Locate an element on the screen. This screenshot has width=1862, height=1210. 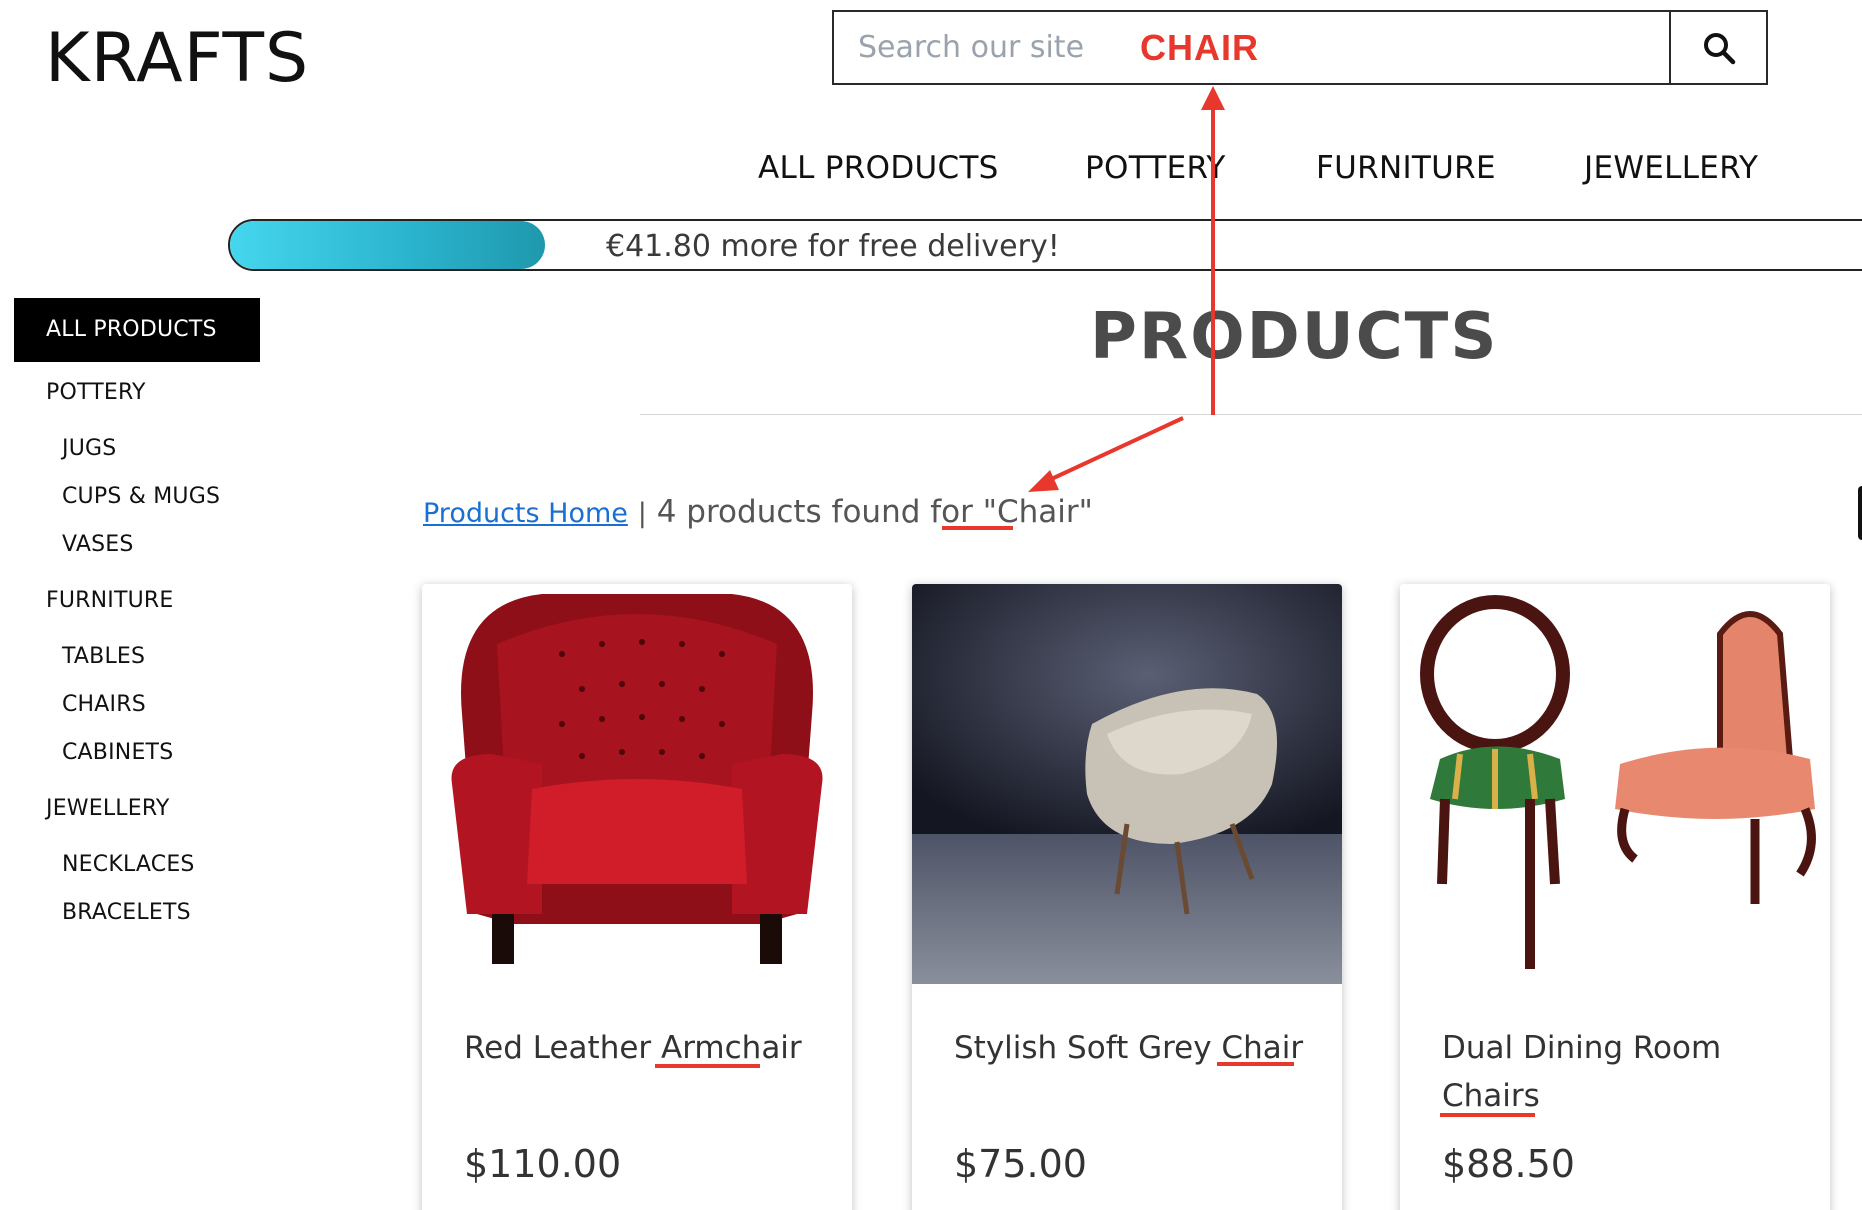
delivery-progress-fill is located at coordinates (387, 245).